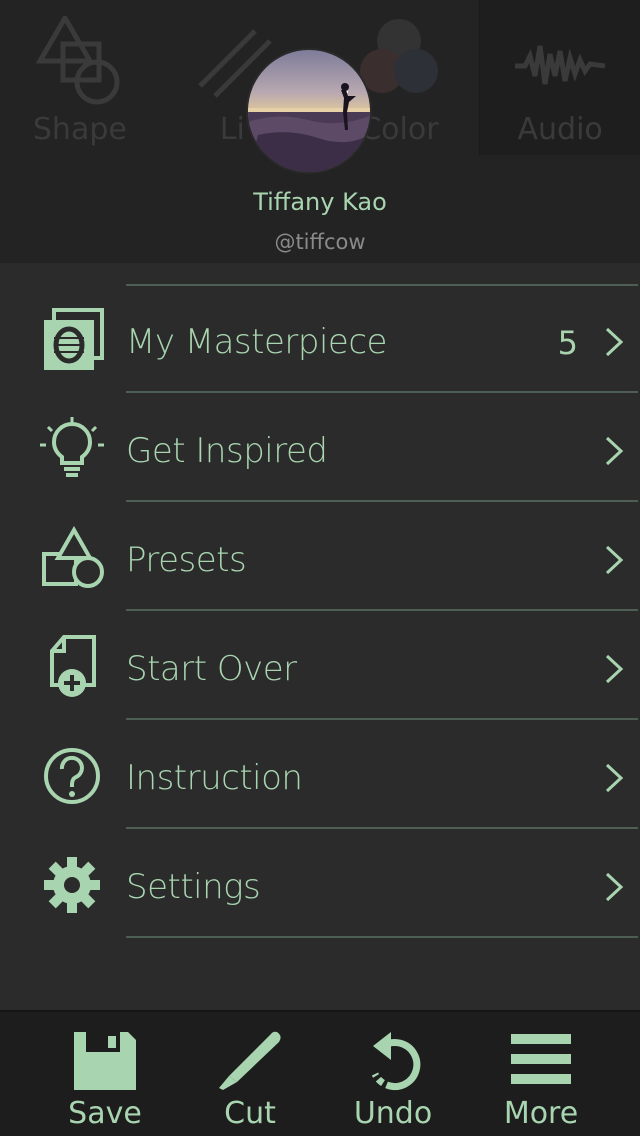 The height and width of the screenshot is (1136, 640). I want to click on masterpiece-count: 5, so click(567, 343).